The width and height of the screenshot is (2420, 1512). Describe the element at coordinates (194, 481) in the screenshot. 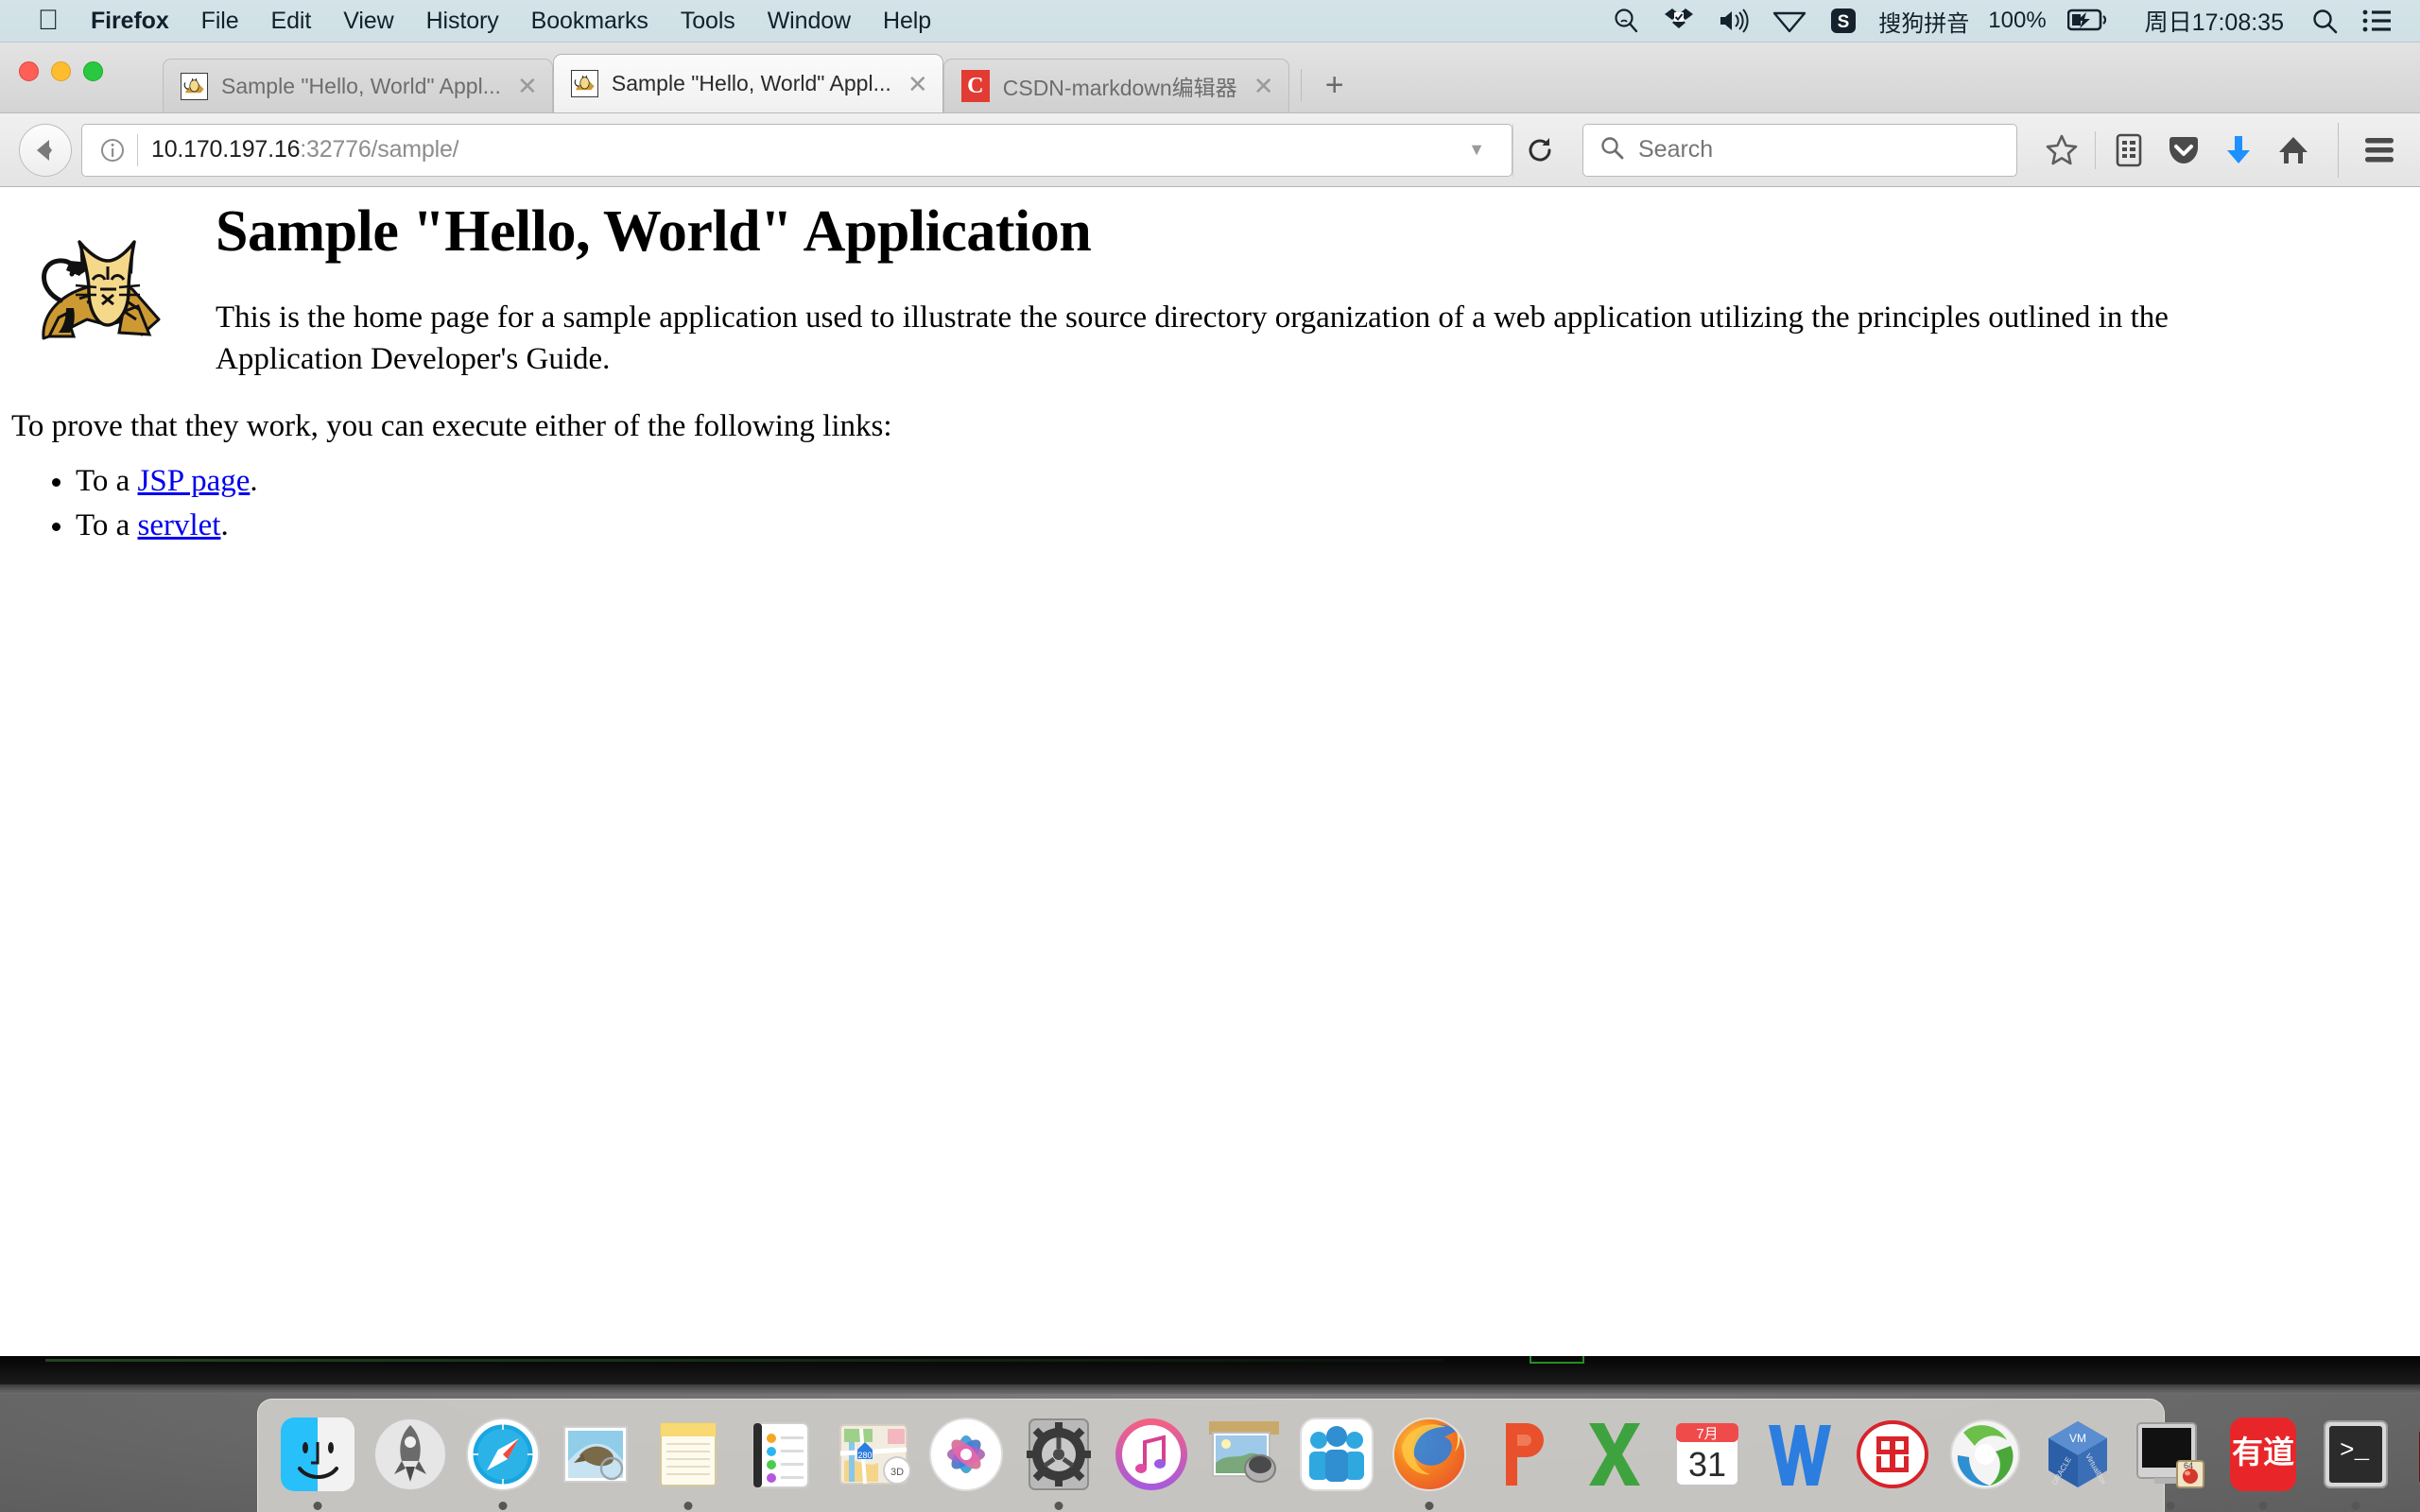

I see `jsp-page-link: JSP page` at that location.